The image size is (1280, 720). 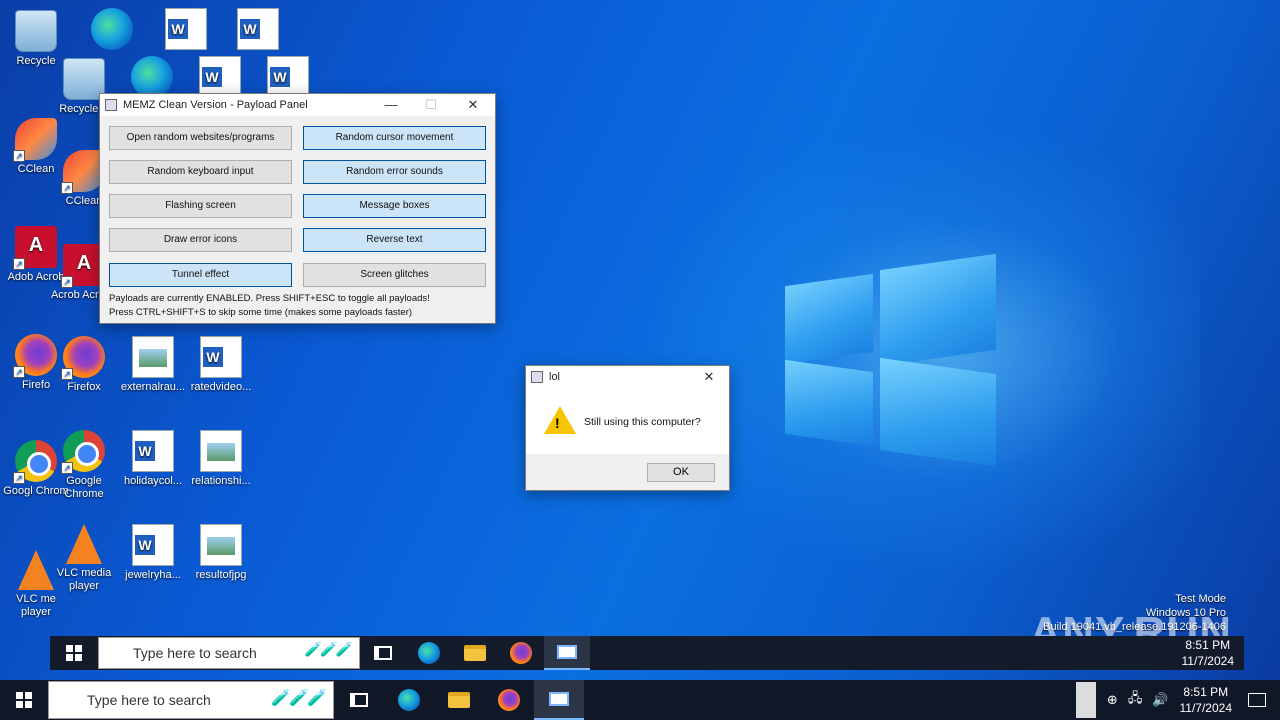 What do you see at coordinates (394, 206) in the screenshot?
I see `payload-message-boxes-button: Message boxes` at bounding box center [394, 206].